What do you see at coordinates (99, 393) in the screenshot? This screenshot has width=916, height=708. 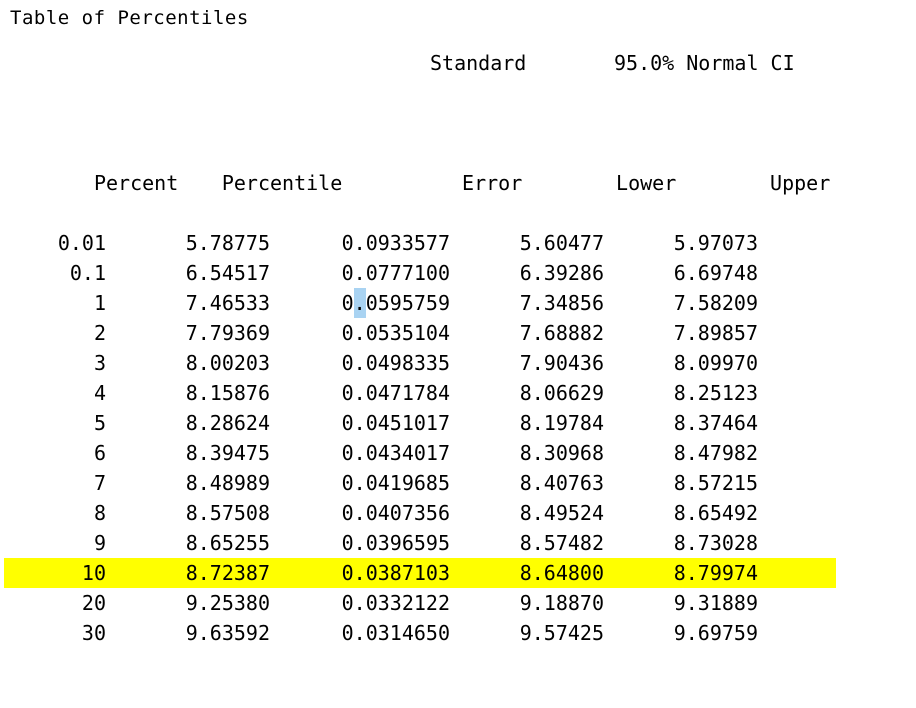 I see `cell-percent: 4` at bounding box center [99, 393].